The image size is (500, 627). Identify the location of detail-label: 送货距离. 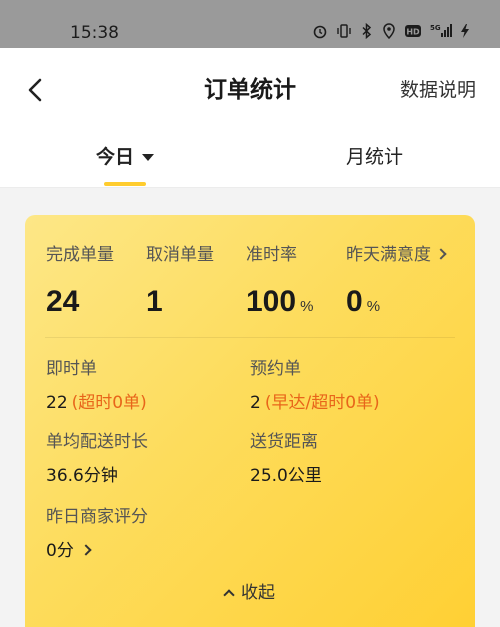
(284, 442).